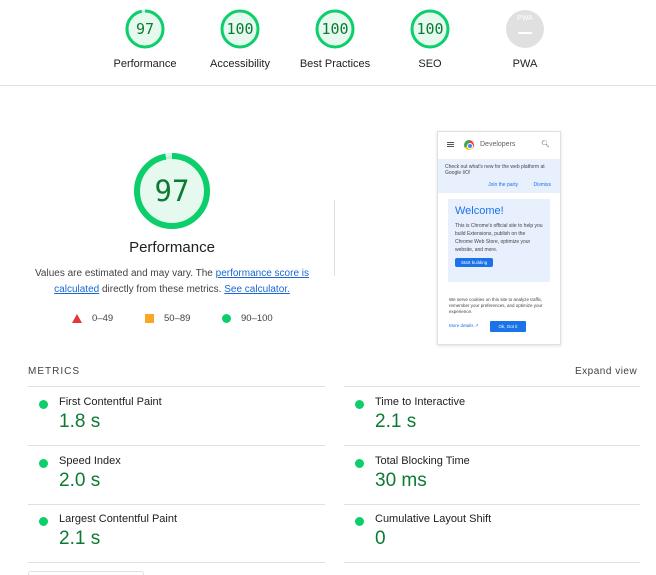 The width and height of the screenshot is (656, 575). I want to click on circle-icon, so click(226, 318).